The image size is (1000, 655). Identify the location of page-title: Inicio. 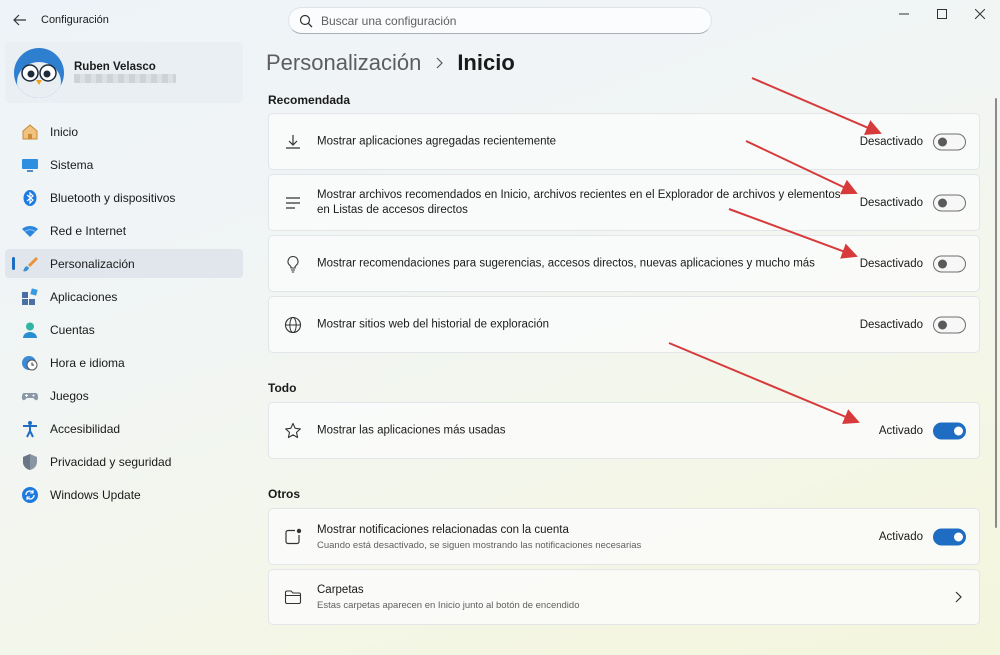
(486, 62).